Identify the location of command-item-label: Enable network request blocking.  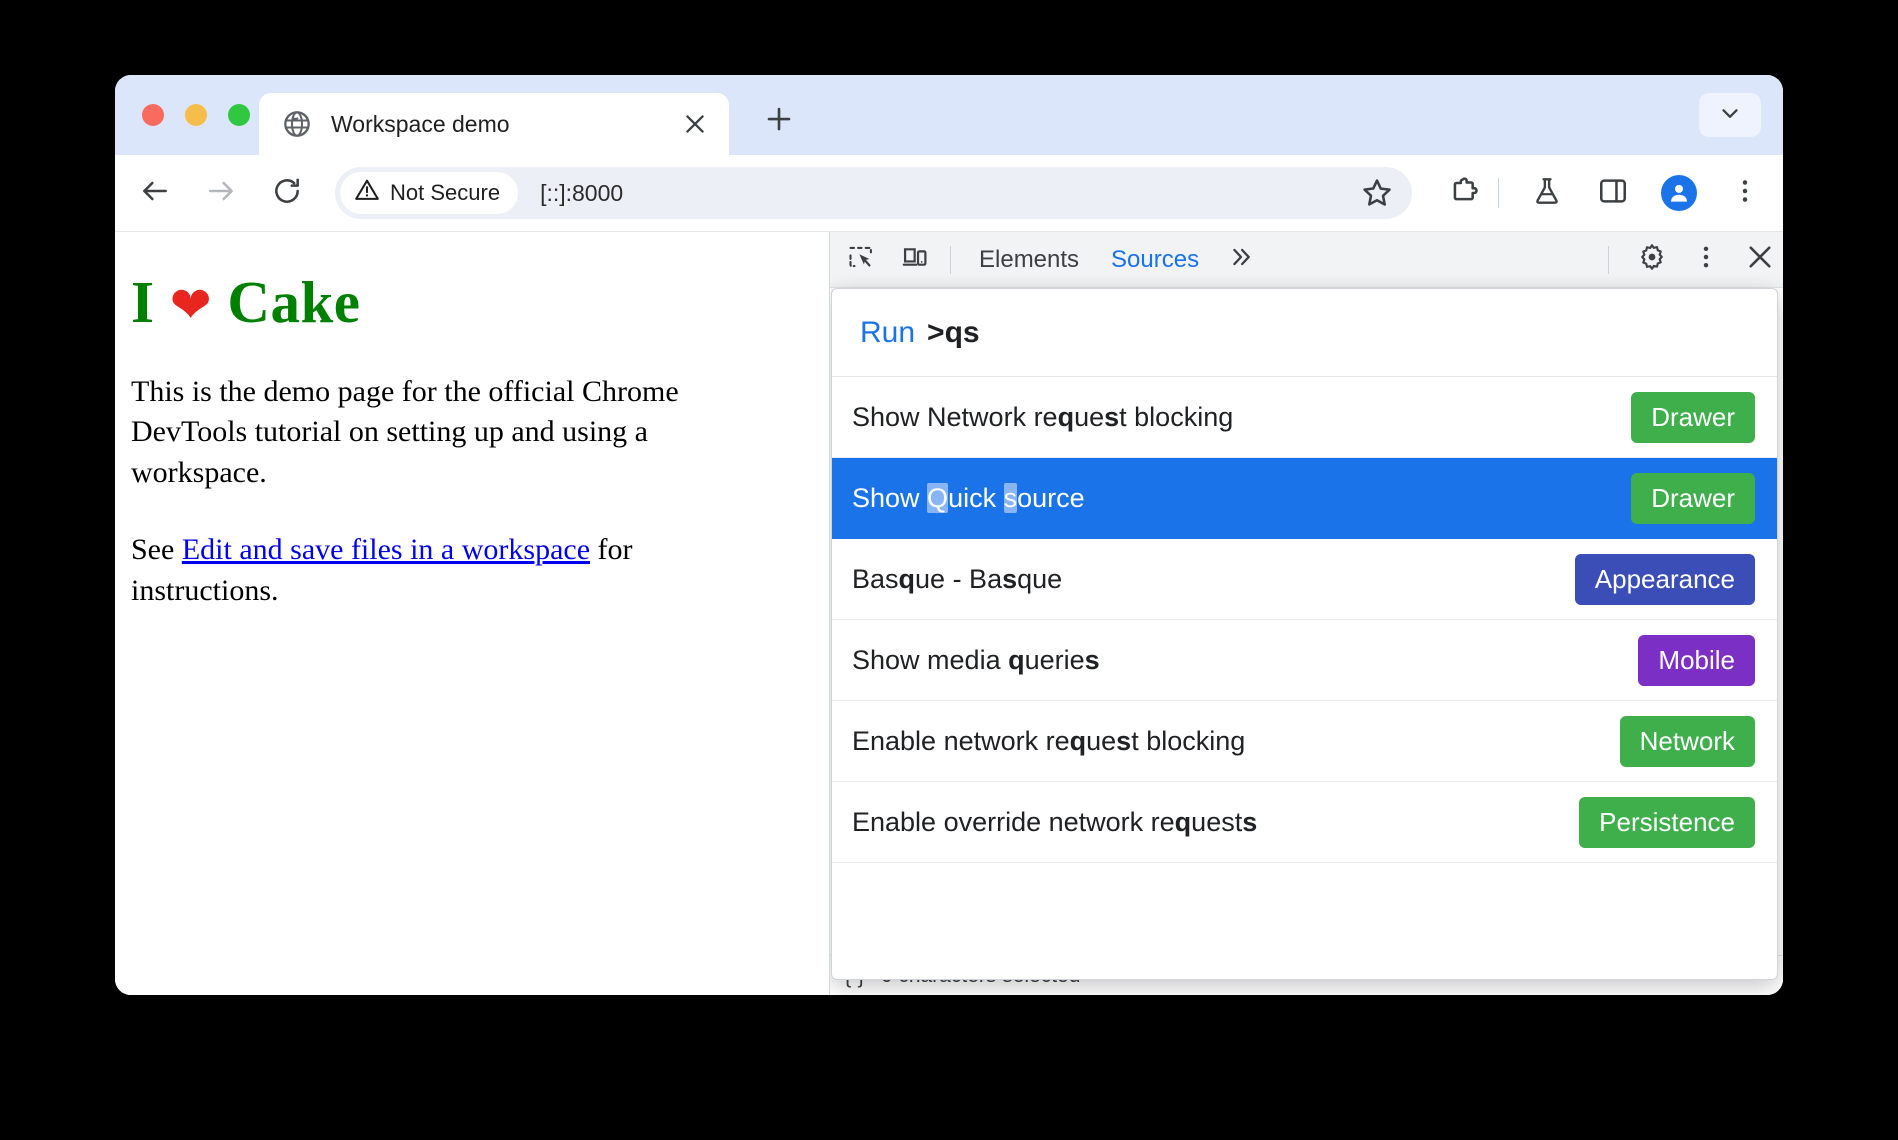
(1049, 740).